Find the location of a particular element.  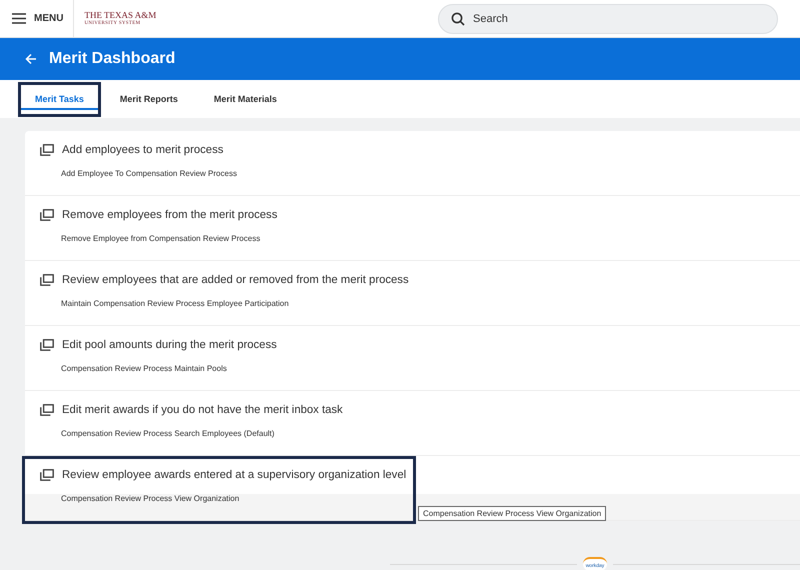

task-title: Edit pool amounts during the merit process is located at coordinates (169, 345).